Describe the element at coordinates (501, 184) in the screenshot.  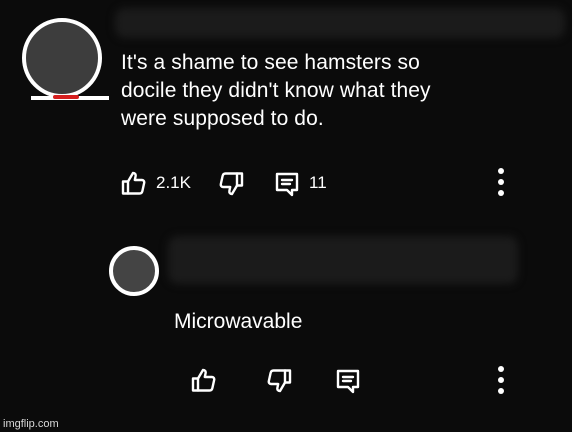
I see `comment-more-options-button` at that location.